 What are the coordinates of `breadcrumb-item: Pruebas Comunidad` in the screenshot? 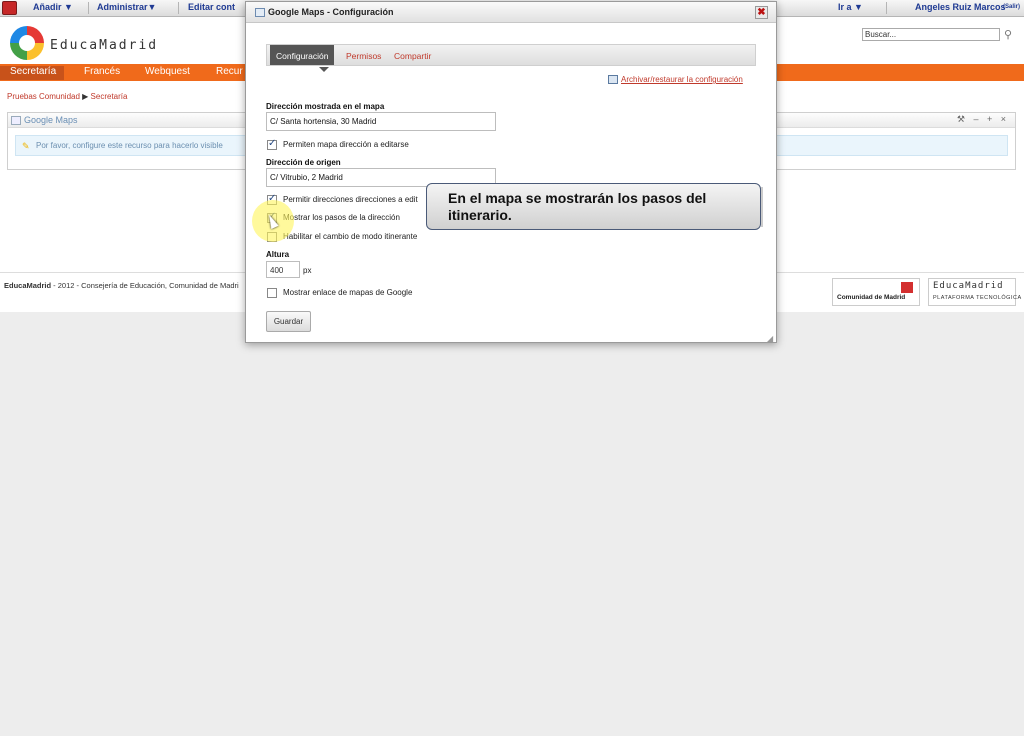 It's located at (43, 96).